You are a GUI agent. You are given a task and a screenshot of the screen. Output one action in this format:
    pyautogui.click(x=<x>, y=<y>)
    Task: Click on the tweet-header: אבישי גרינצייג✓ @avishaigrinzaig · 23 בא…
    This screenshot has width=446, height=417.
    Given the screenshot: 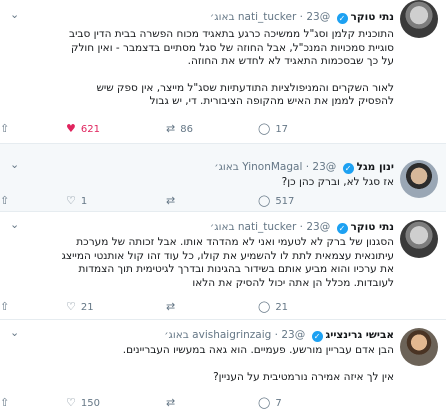 What is the action you would take?
    pyautogui.click(x=279, y=335)
    